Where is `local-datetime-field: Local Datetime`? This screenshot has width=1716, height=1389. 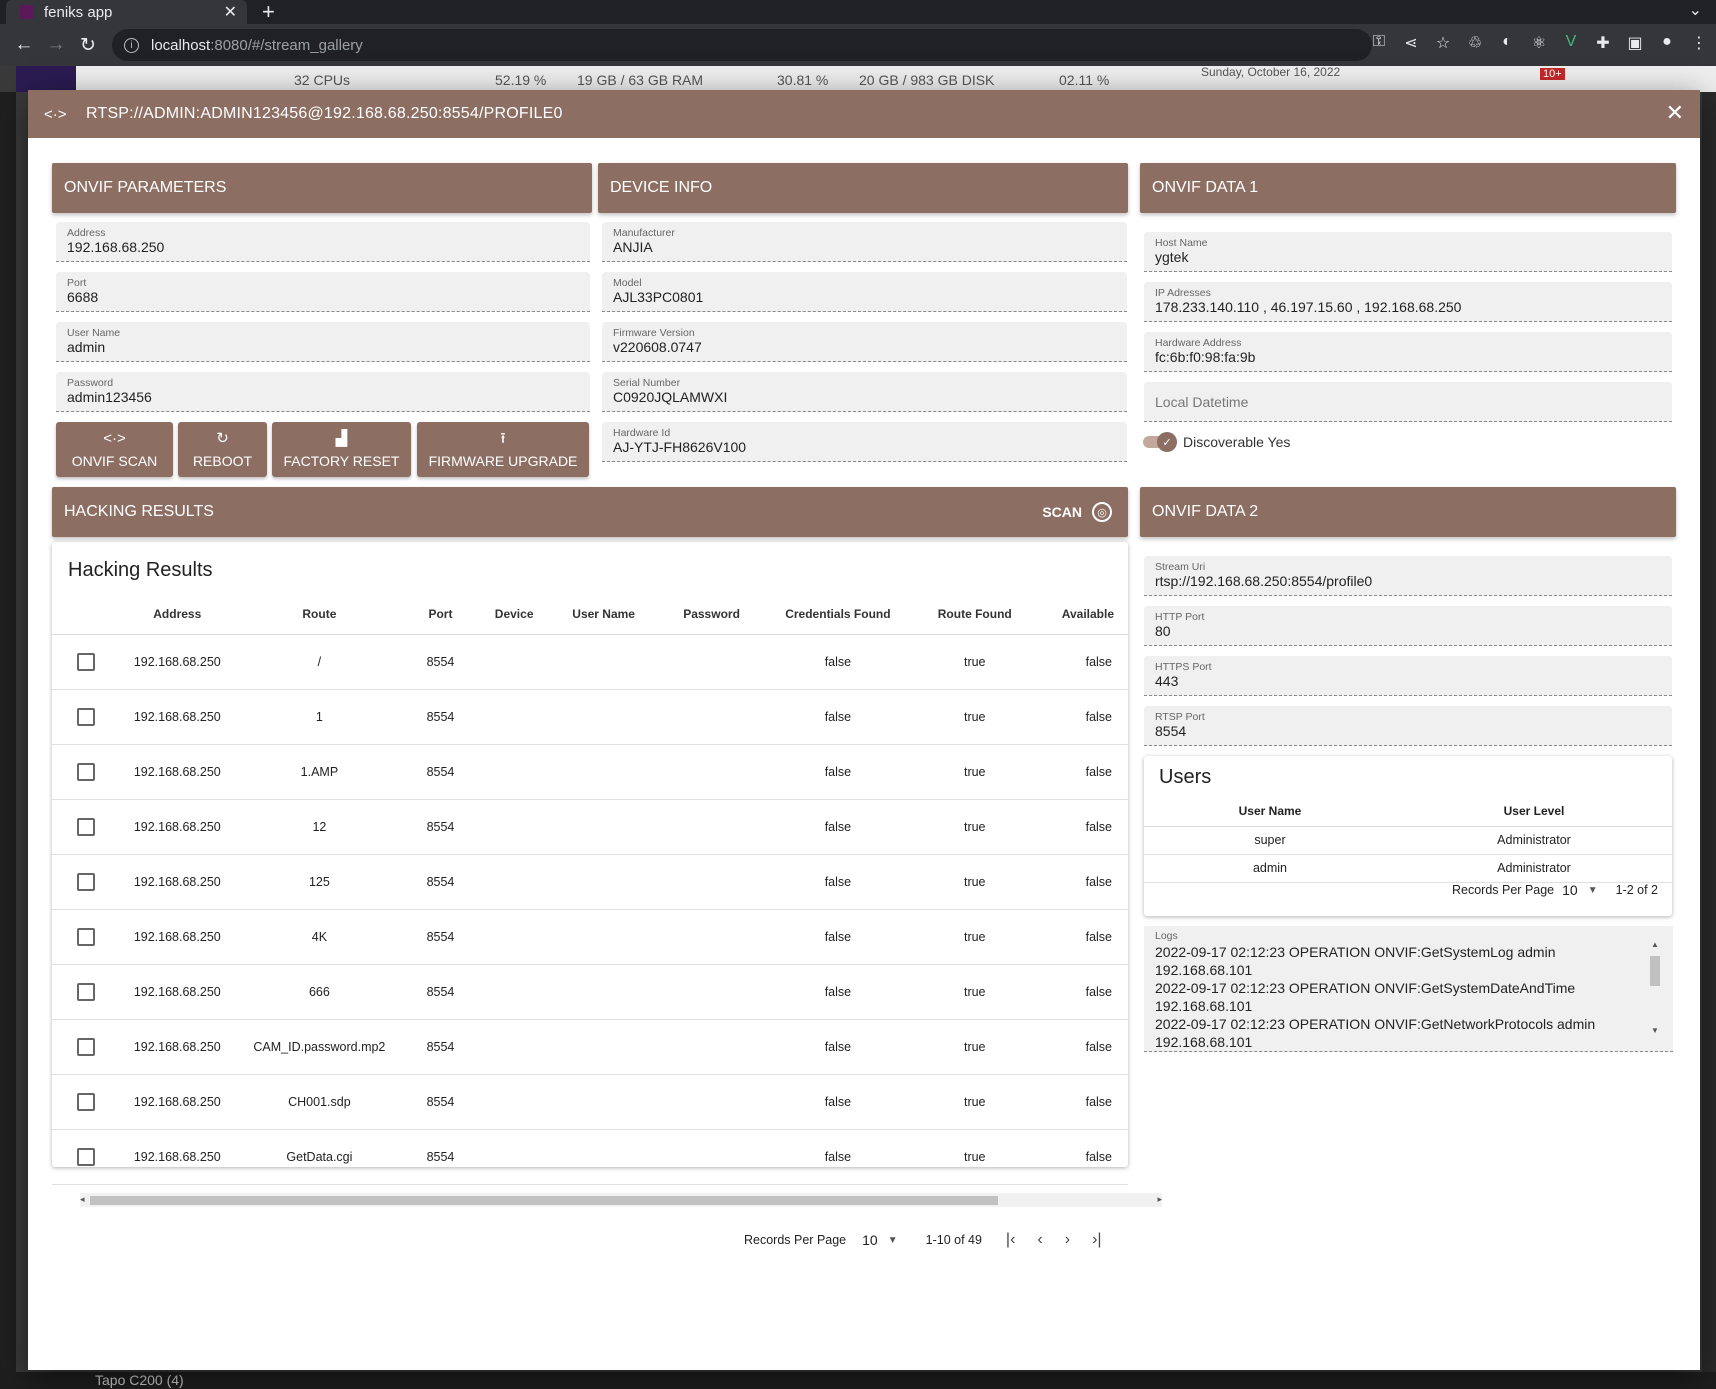
local-datetime-field: Local Datetime is located at coordinates (1408, 402).